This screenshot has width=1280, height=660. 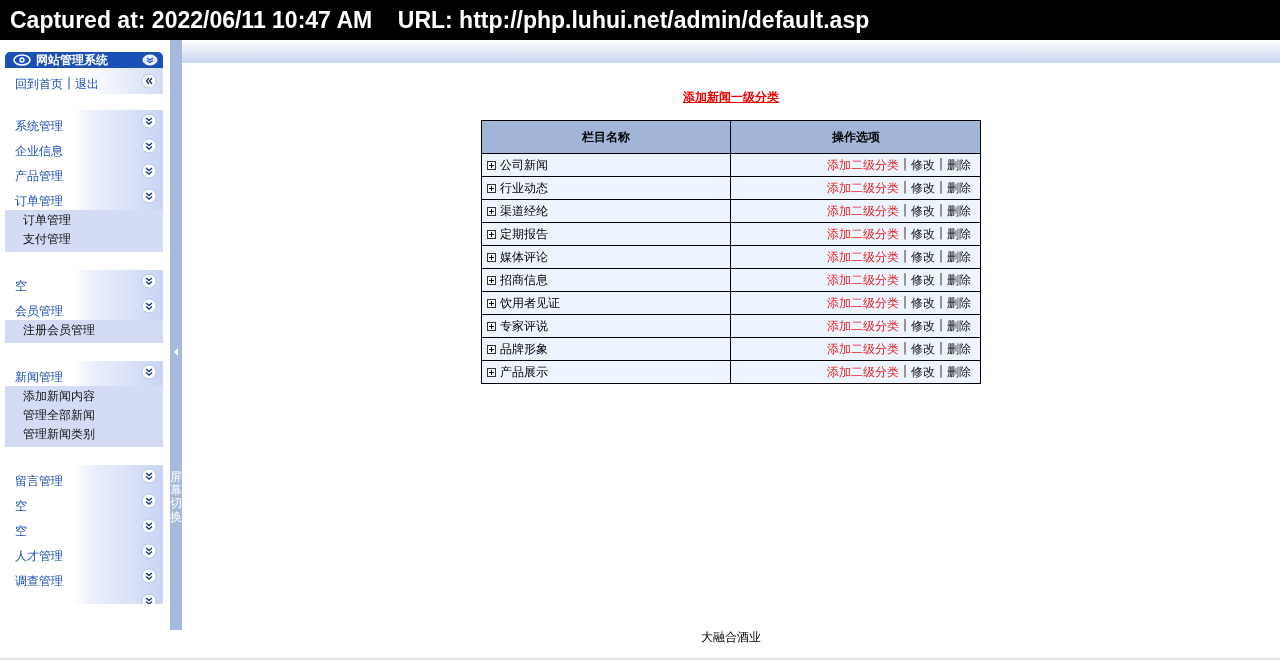 What do you see at coordinates (149, 81) in the screenshot?
I see `double-chevron-left-icon` at bounding box center [149, 81].